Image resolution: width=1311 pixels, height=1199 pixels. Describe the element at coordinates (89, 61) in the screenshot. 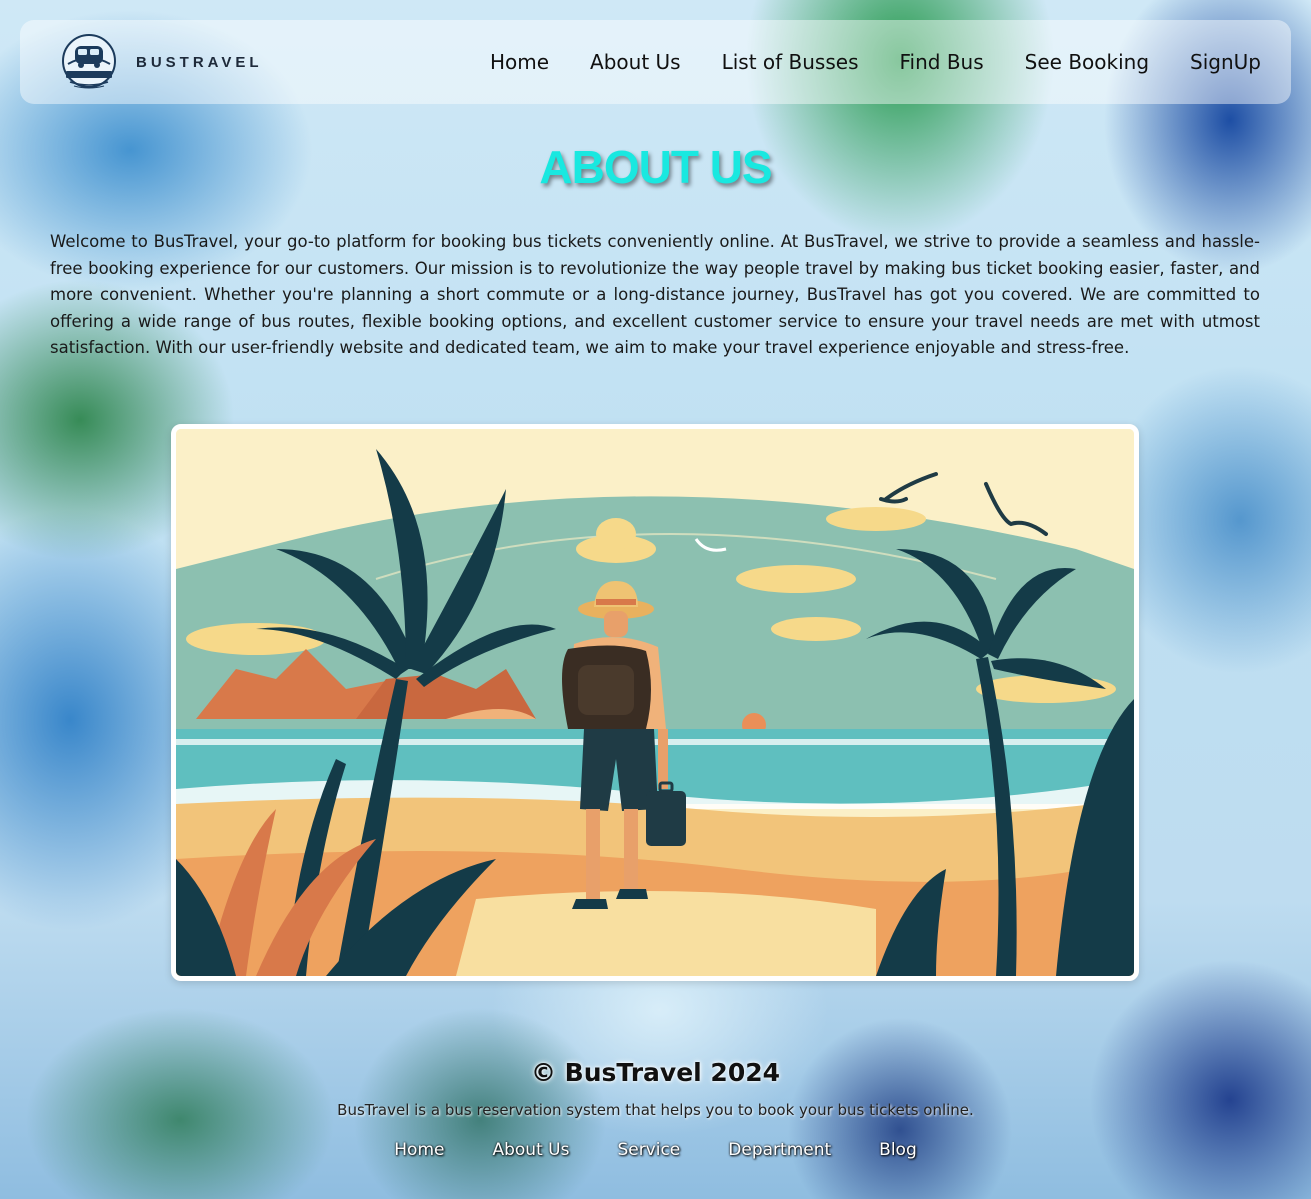

I see `bus-logo-icon` at that location.